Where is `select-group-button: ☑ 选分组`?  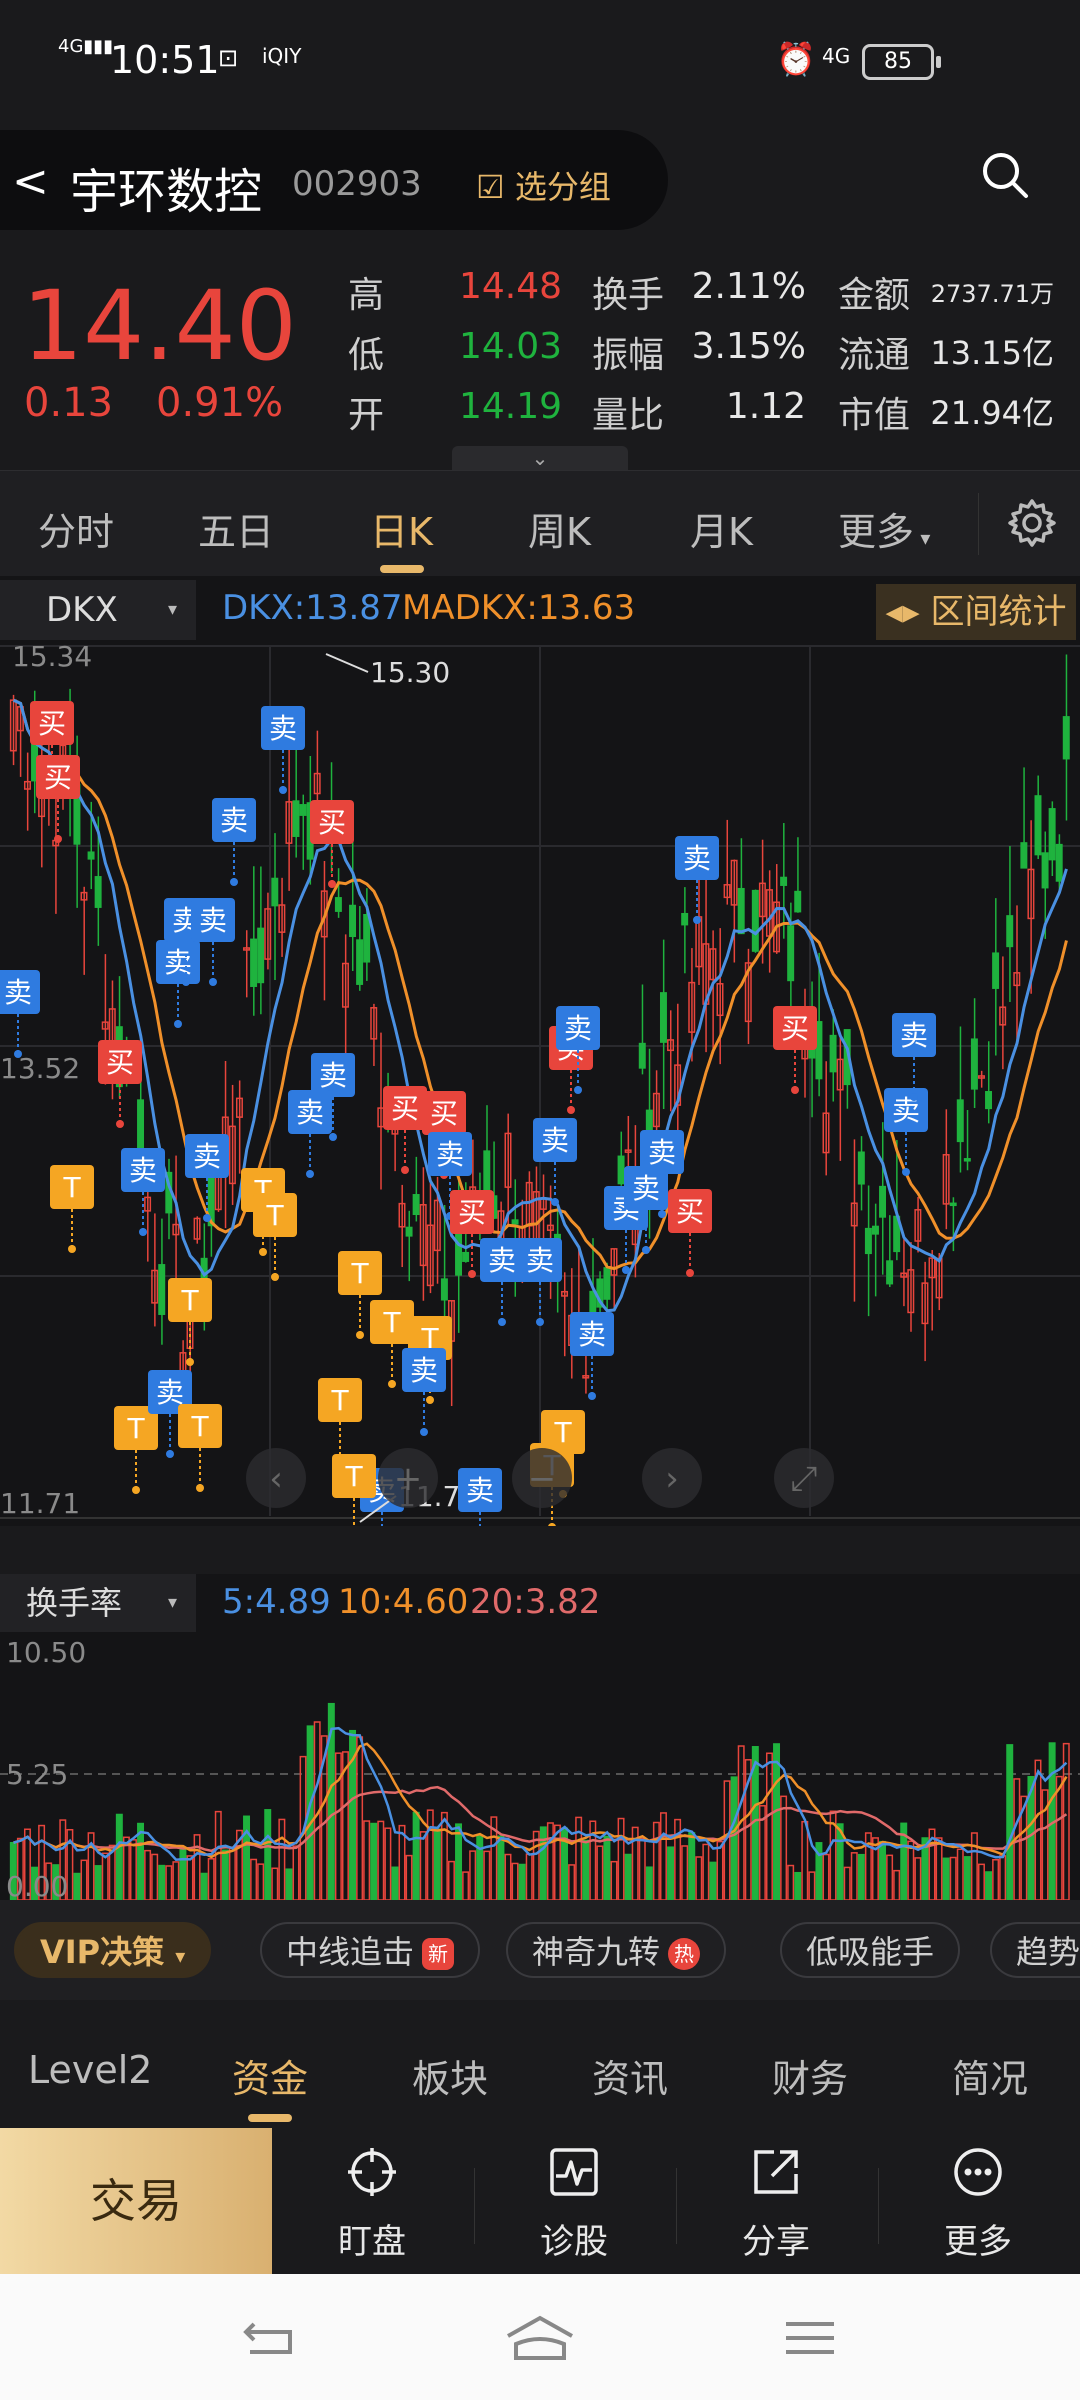
select-group-button: ☑ 选分组 is located at coordinates (543, 185).